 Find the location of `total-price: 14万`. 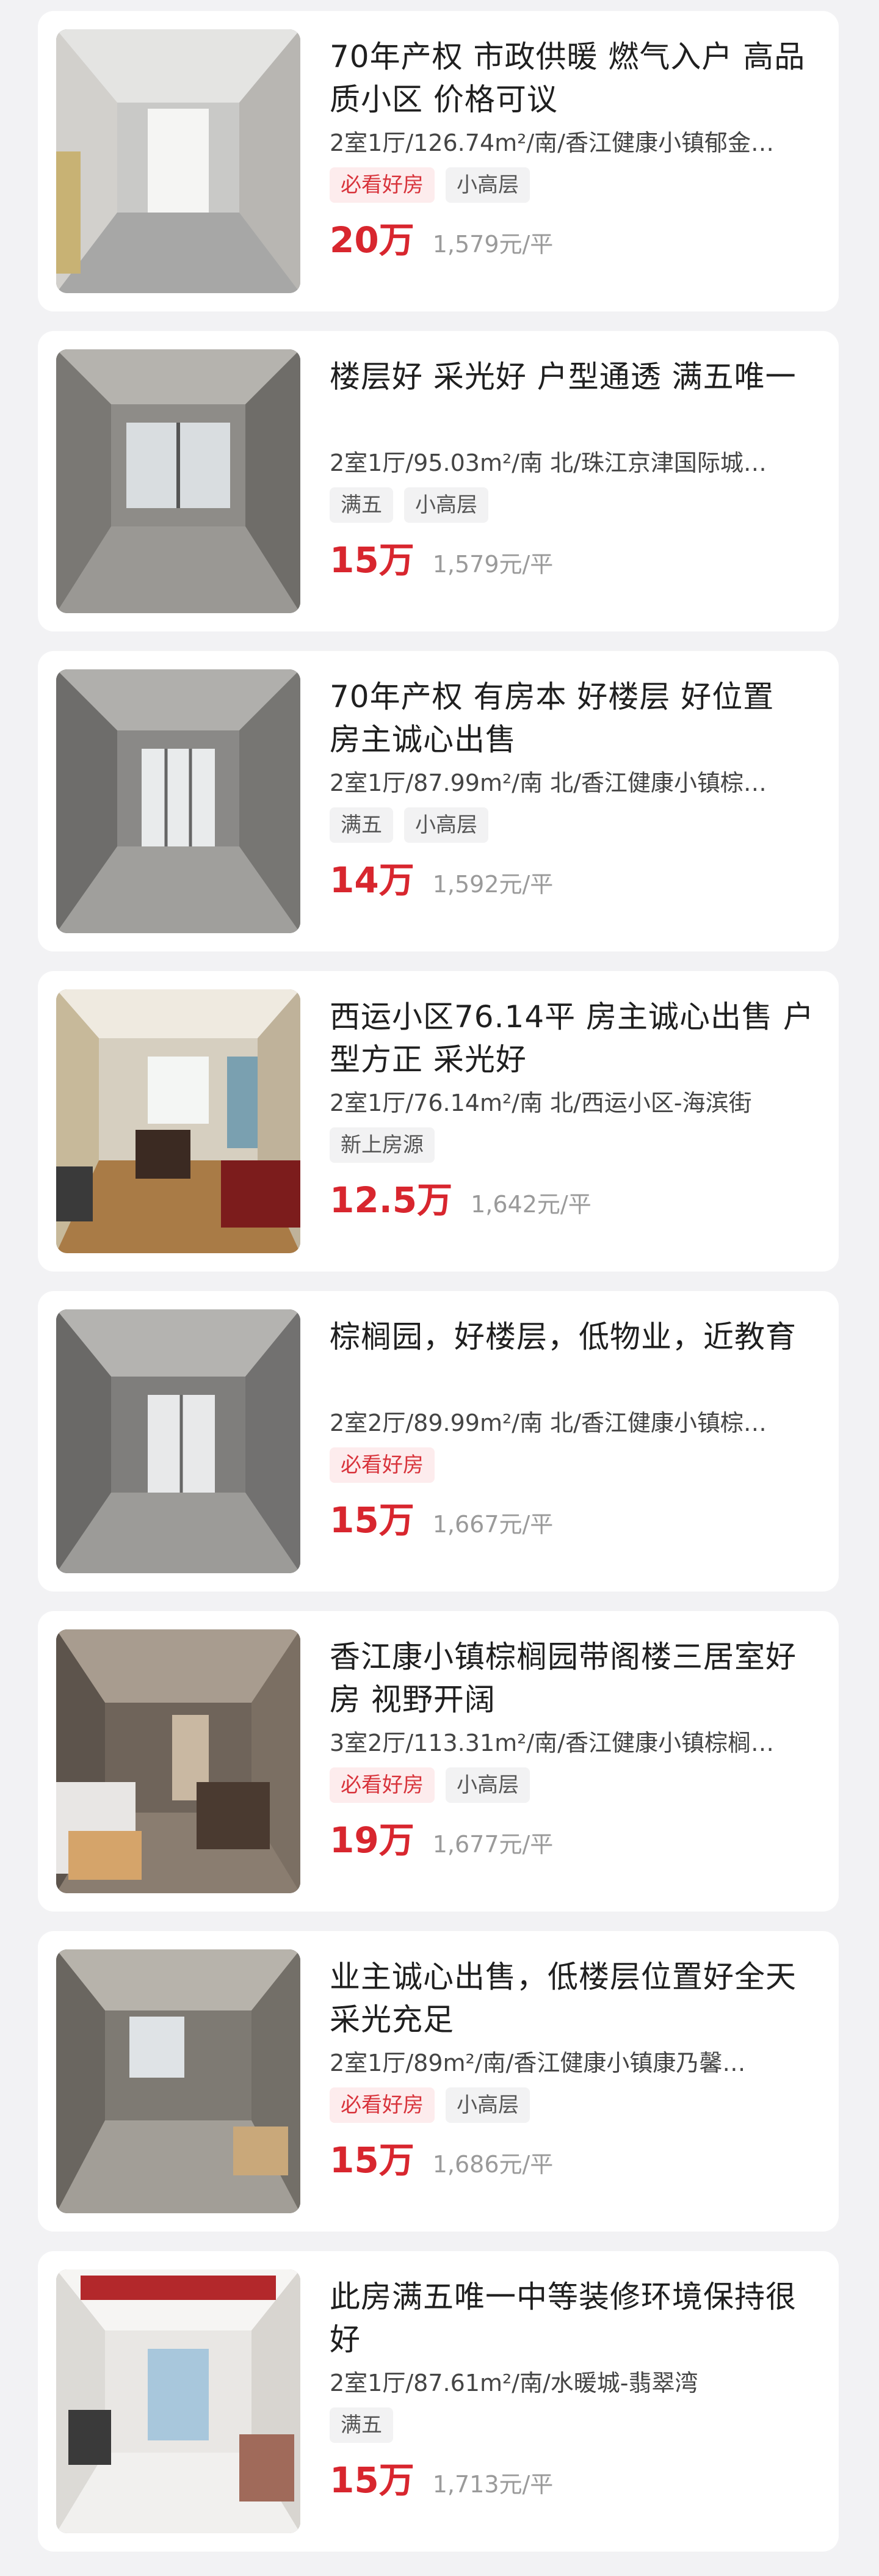

total-price: 14万 is located at coordinates (372, 880).